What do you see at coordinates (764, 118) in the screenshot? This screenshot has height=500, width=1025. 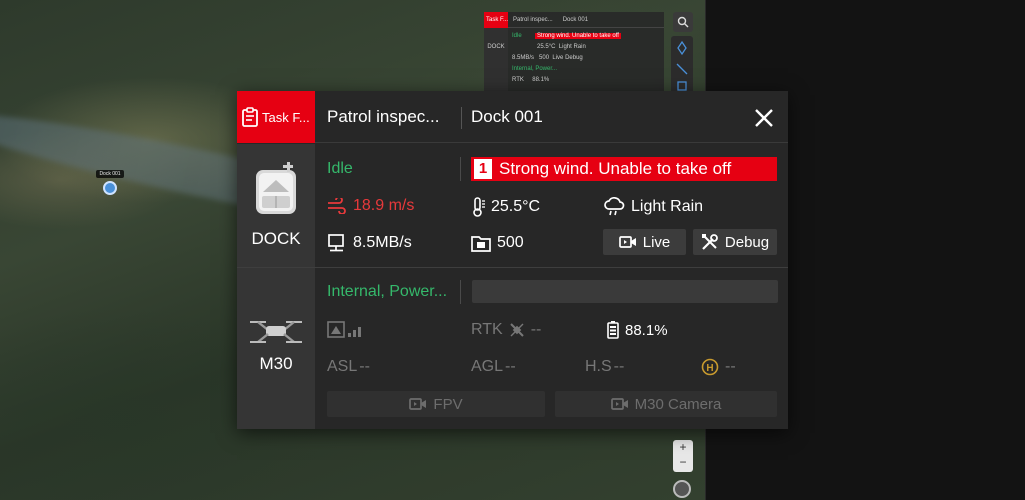 I see `close-button` at bounding box center [764, 118].